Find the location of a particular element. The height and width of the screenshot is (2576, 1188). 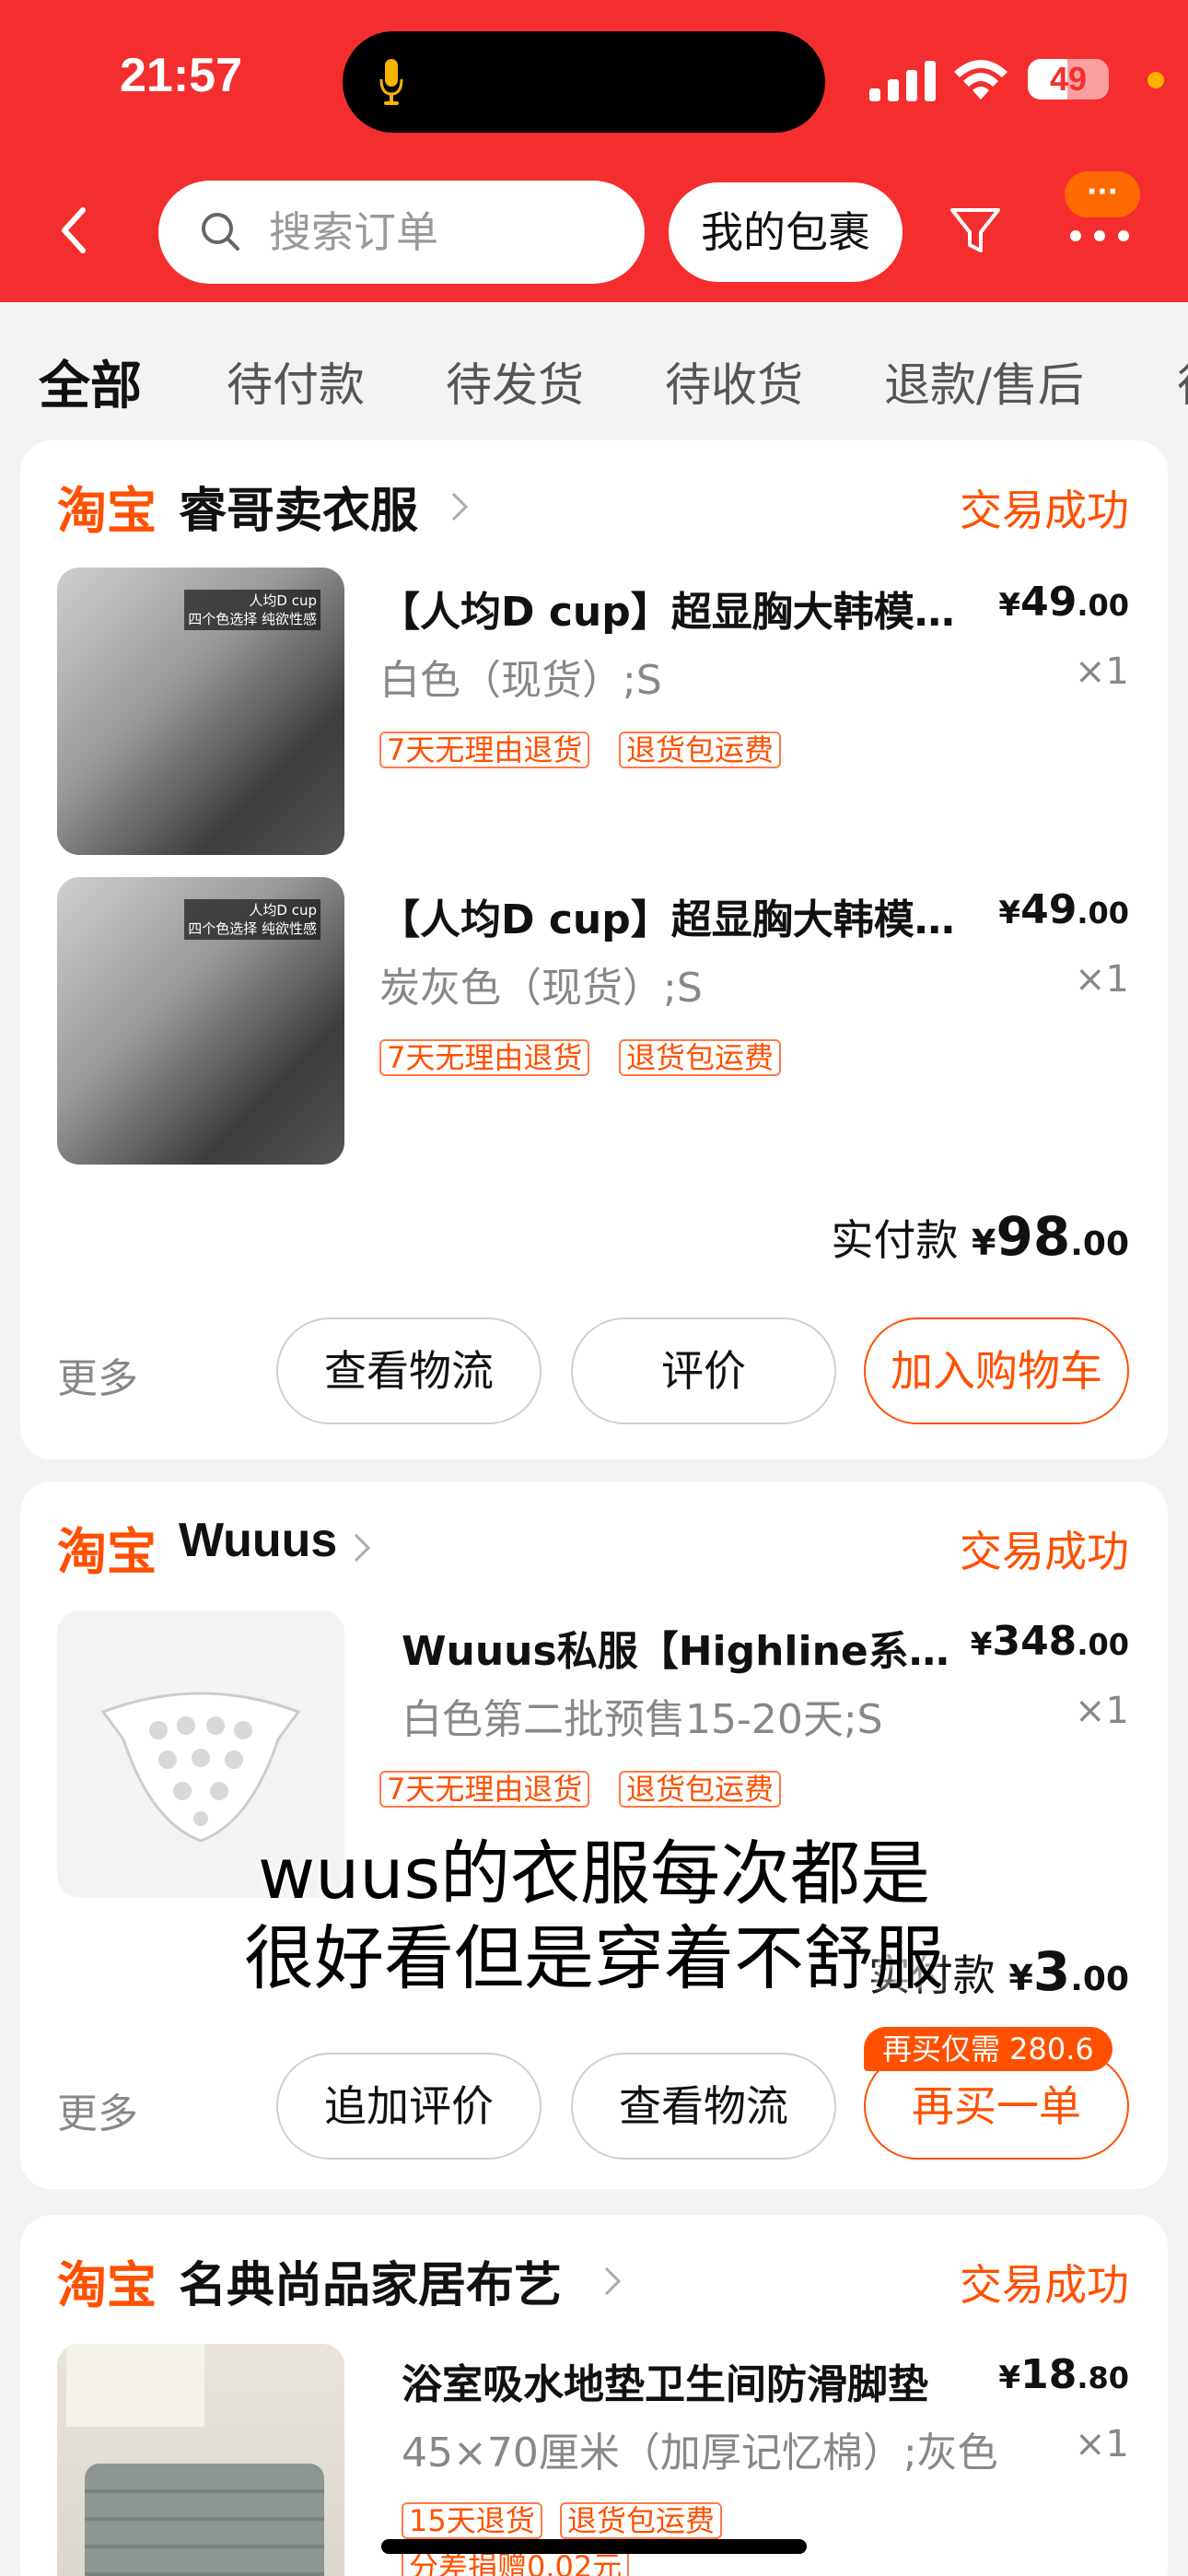

bath-mat-image is located at coordinates (195, 2460).